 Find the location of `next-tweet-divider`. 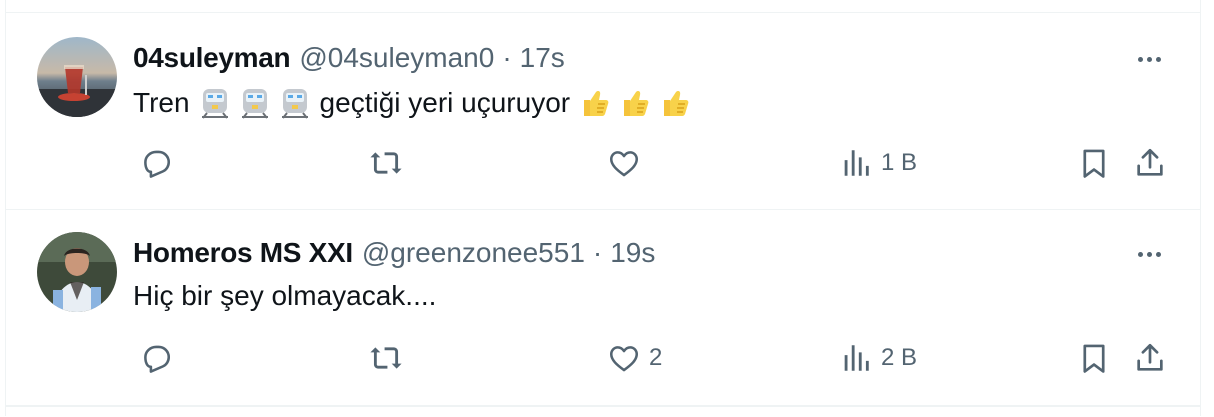

next-tweet-divider is located at coordinates (603, 411).